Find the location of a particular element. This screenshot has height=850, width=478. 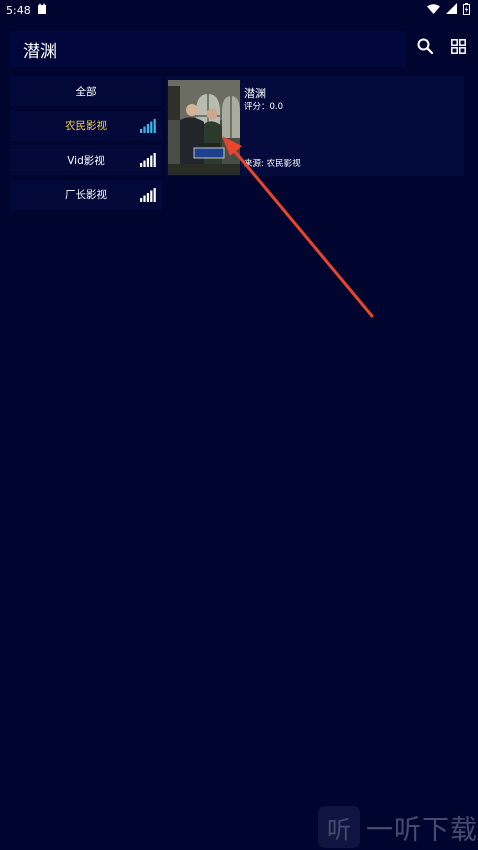

sidebar-item-nongmin: 农民影视 is located at coordinates (86, 125).